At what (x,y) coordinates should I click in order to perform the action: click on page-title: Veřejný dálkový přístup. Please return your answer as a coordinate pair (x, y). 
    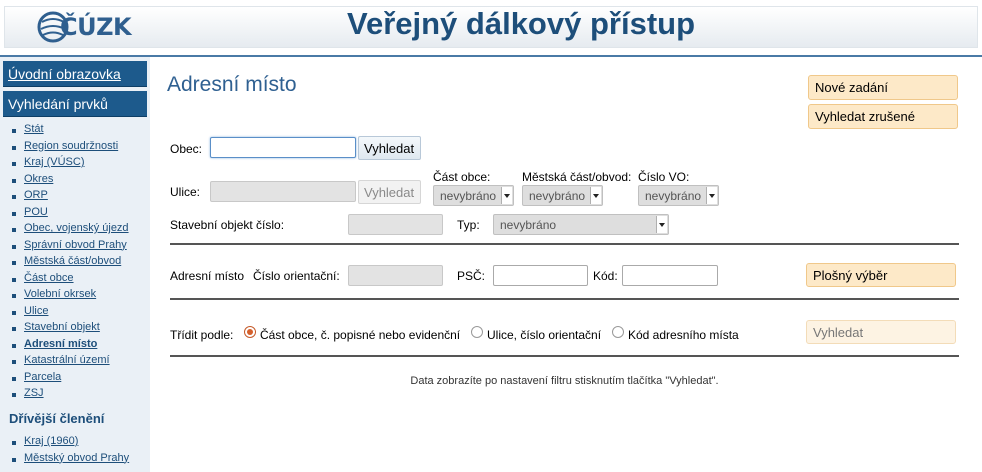
    Looking at the image, I should click on (521, 23).